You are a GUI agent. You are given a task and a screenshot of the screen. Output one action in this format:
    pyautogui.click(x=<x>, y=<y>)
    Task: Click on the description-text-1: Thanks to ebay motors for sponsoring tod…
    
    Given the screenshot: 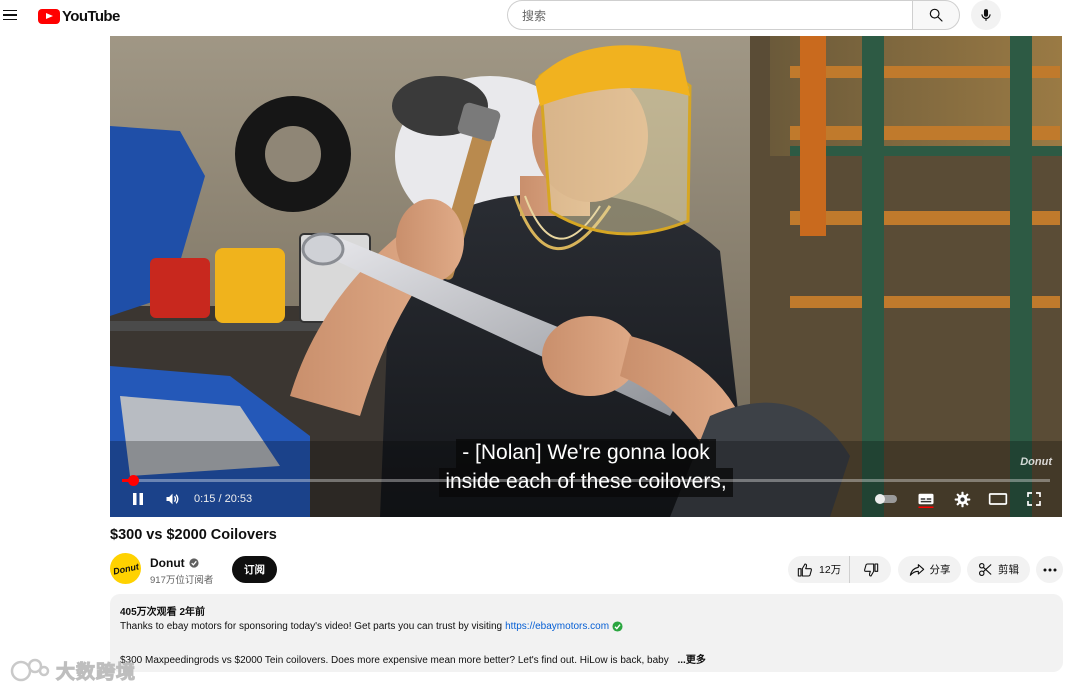 What is the action you would take?
    pyautogui.click(x=311, y=626)
    